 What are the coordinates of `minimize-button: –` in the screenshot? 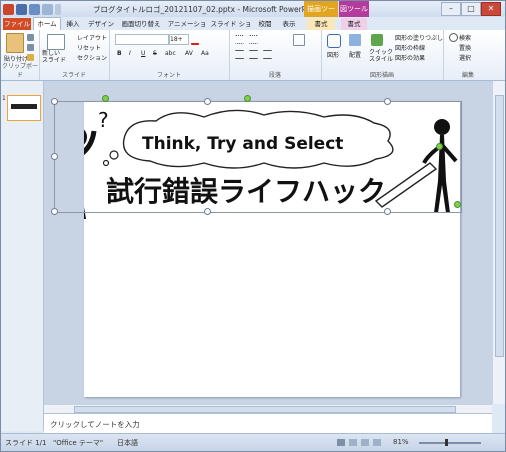 It's located at (451, 9).